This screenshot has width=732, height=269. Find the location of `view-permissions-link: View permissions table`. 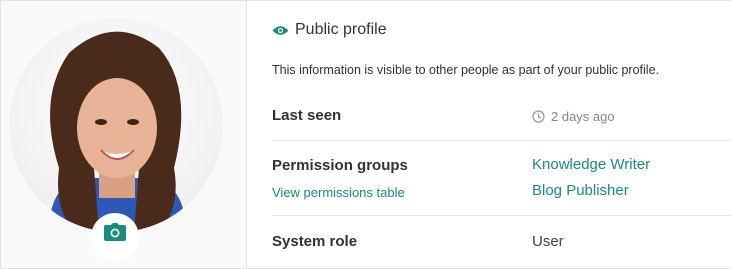

view-permissions-link: View permissions table is located at coordinates (338, 192).